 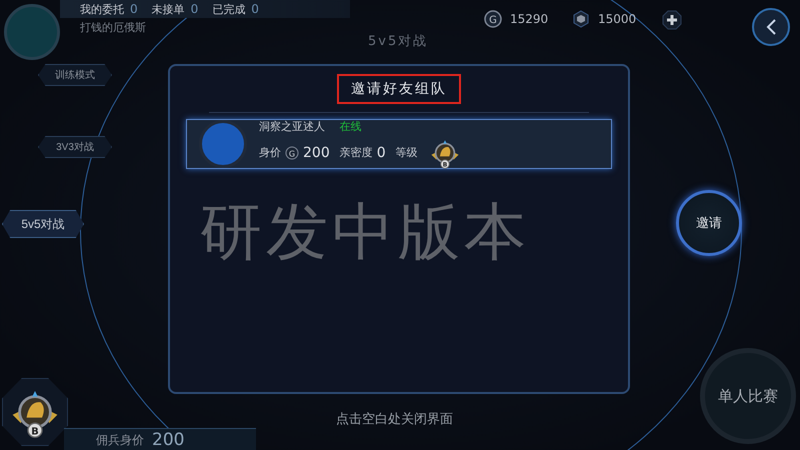 What do you see at coordinates (223, 144) in the screenshot?
I see `friend-avatar` at bounding box center [223, 144].